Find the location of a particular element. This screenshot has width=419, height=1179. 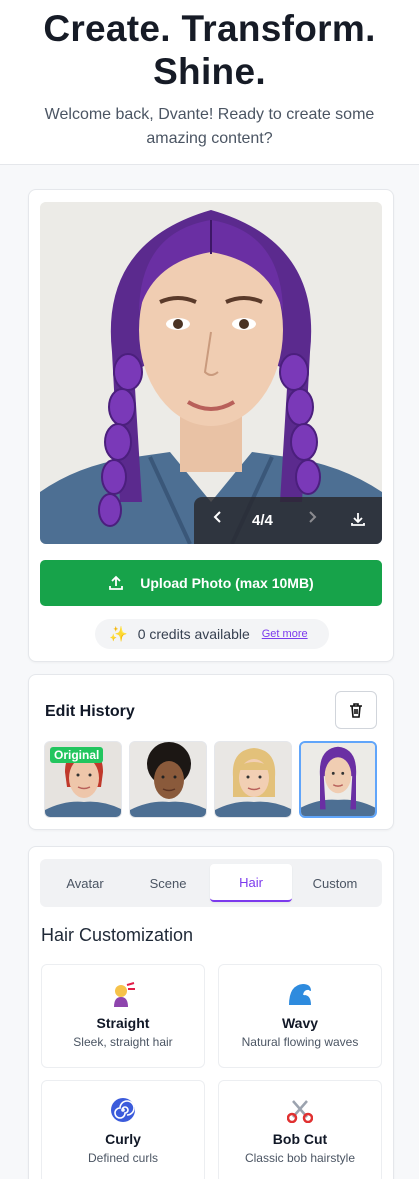

clear-history-button is located at coordinates (356, 710).